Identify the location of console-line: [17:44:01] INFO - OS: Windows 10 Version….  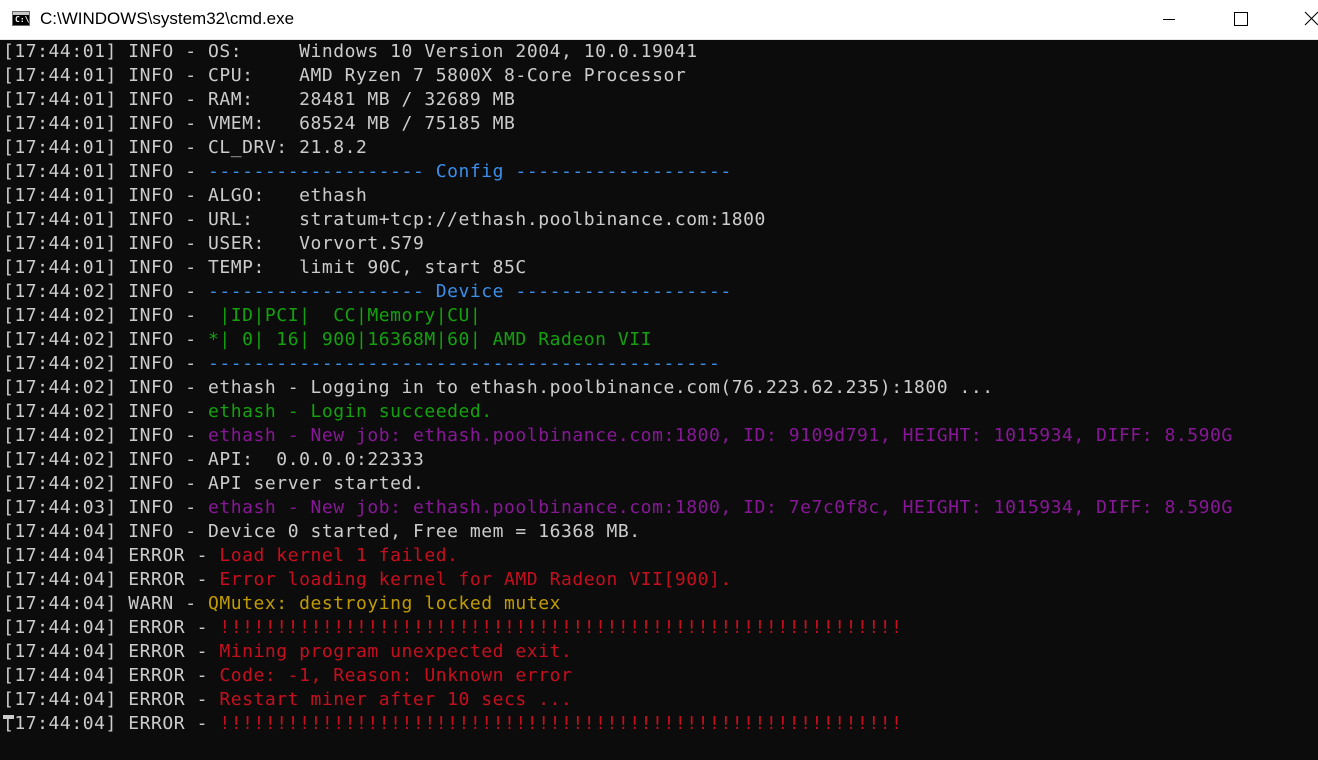
(350, 52).